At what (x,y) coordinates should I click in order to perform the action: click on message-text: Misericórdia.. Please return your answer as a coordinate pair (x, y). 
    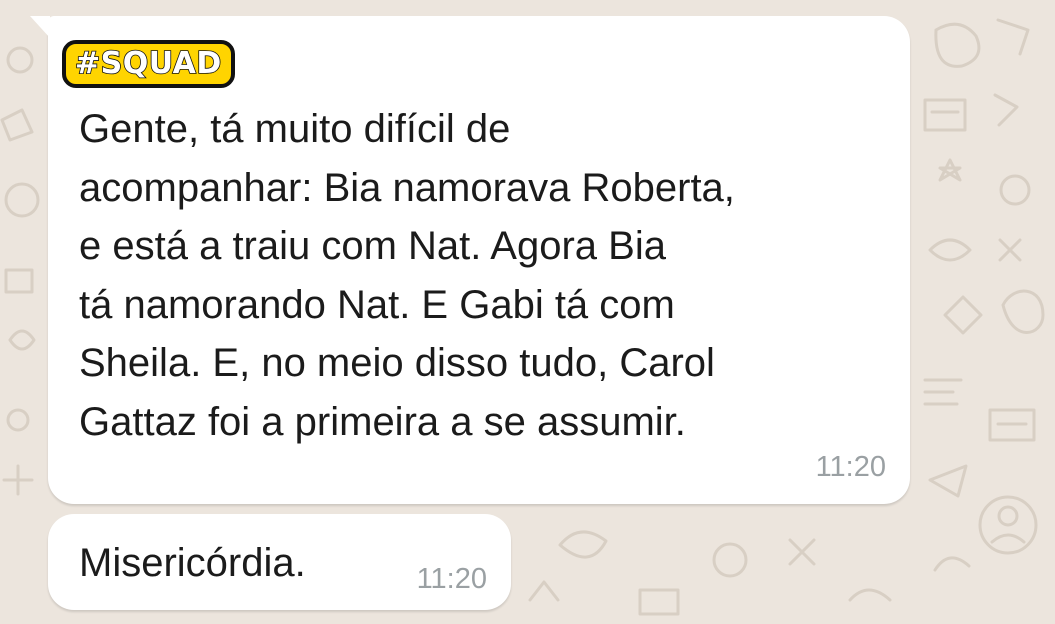
    Looking at the image, I should click on (192, 563).